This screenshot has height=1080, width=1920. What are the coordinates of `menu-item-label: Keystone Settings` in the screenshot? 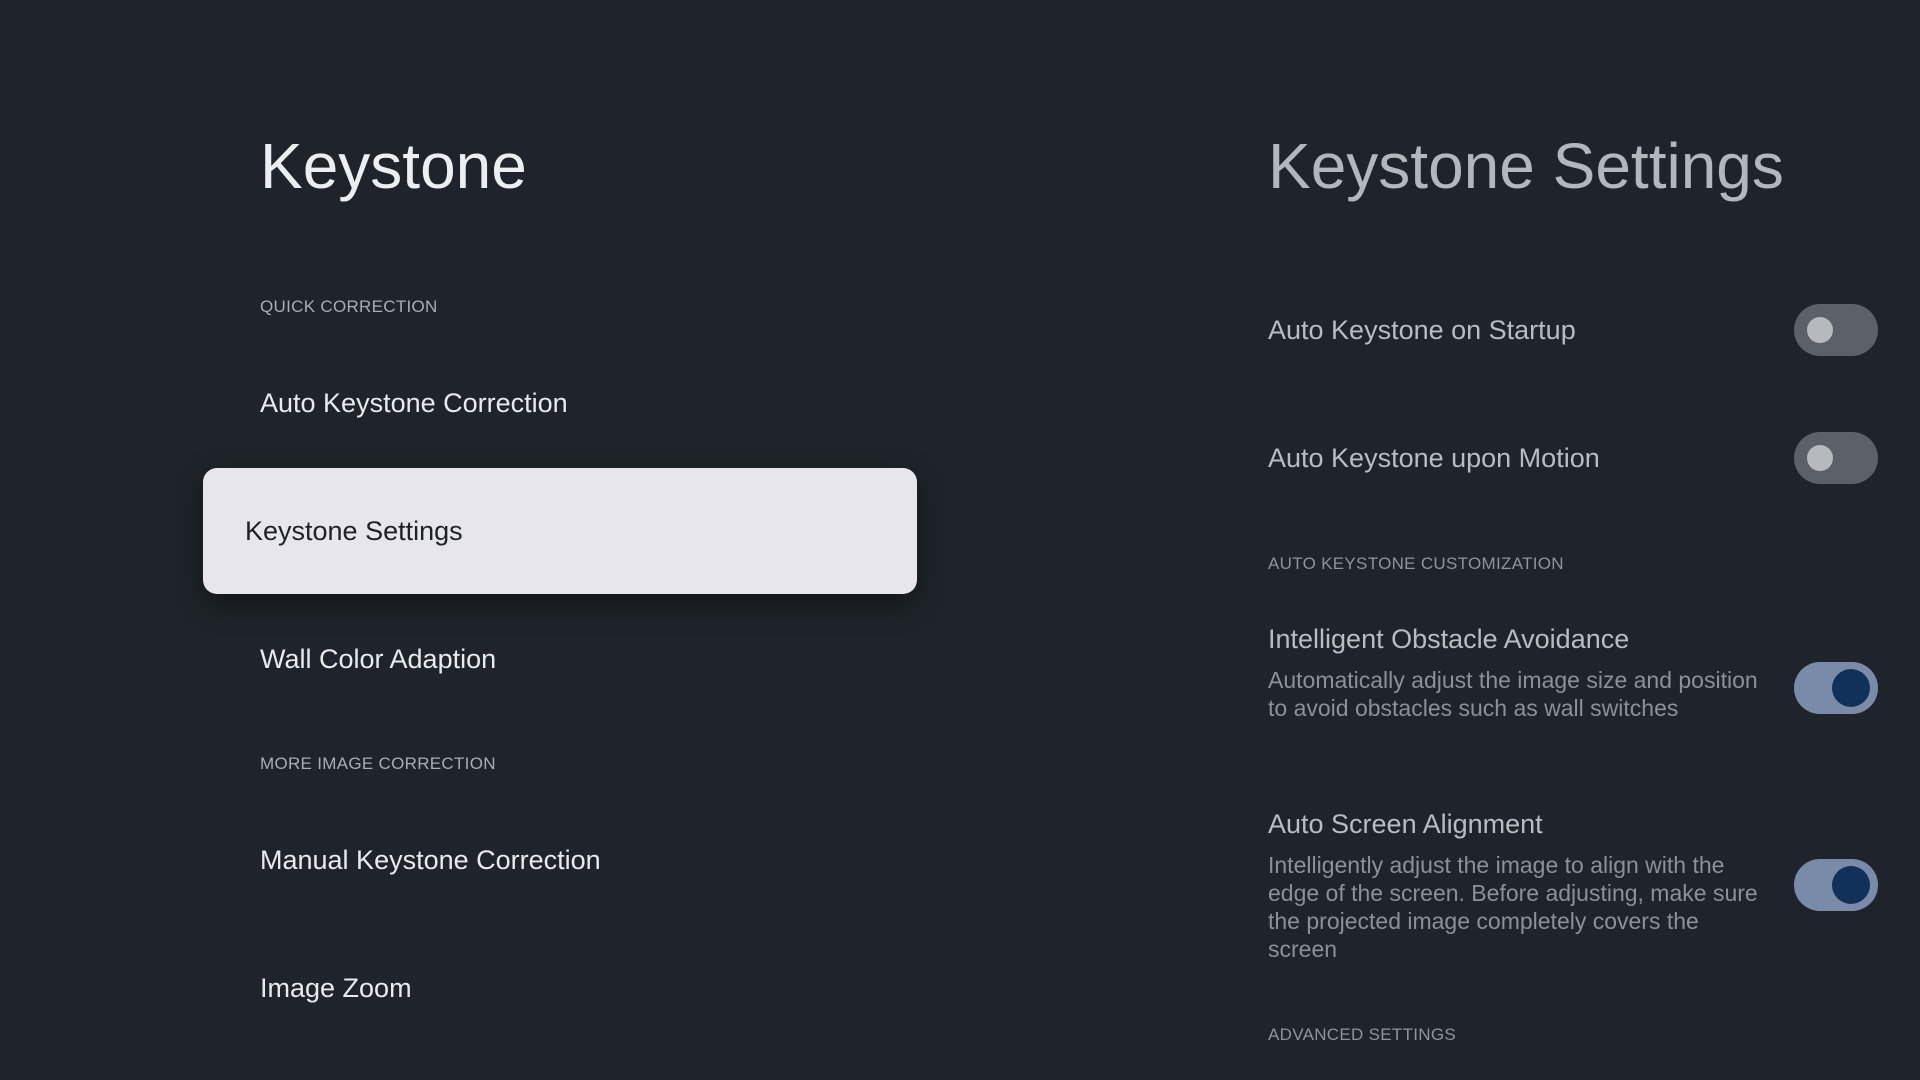 It's located at (354, 530).